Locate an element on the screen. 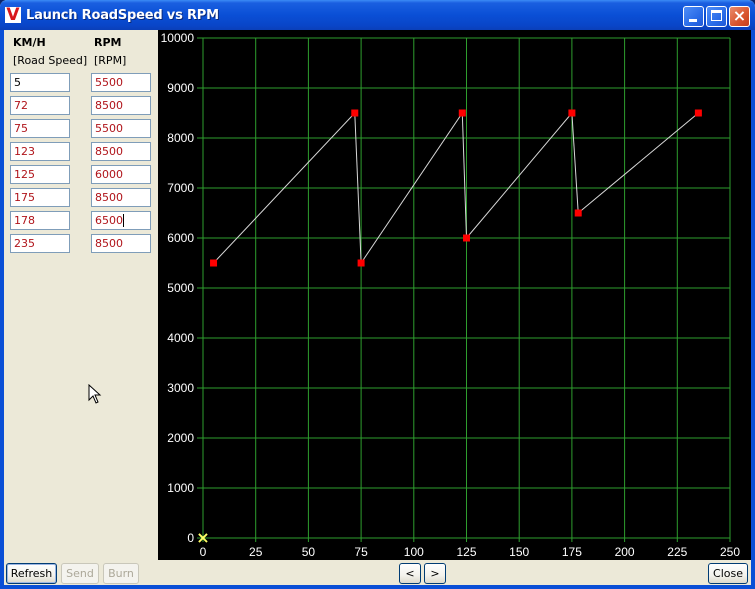  speed-input: 72 is located at coordinates (40, 105).